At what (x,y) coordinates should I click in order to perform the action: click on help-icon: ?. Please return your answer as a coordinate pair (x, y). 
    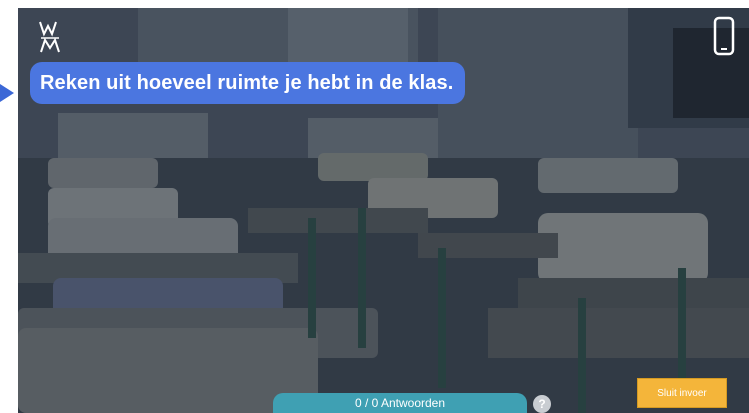
    Looking at the image, I should click on (542, 404).